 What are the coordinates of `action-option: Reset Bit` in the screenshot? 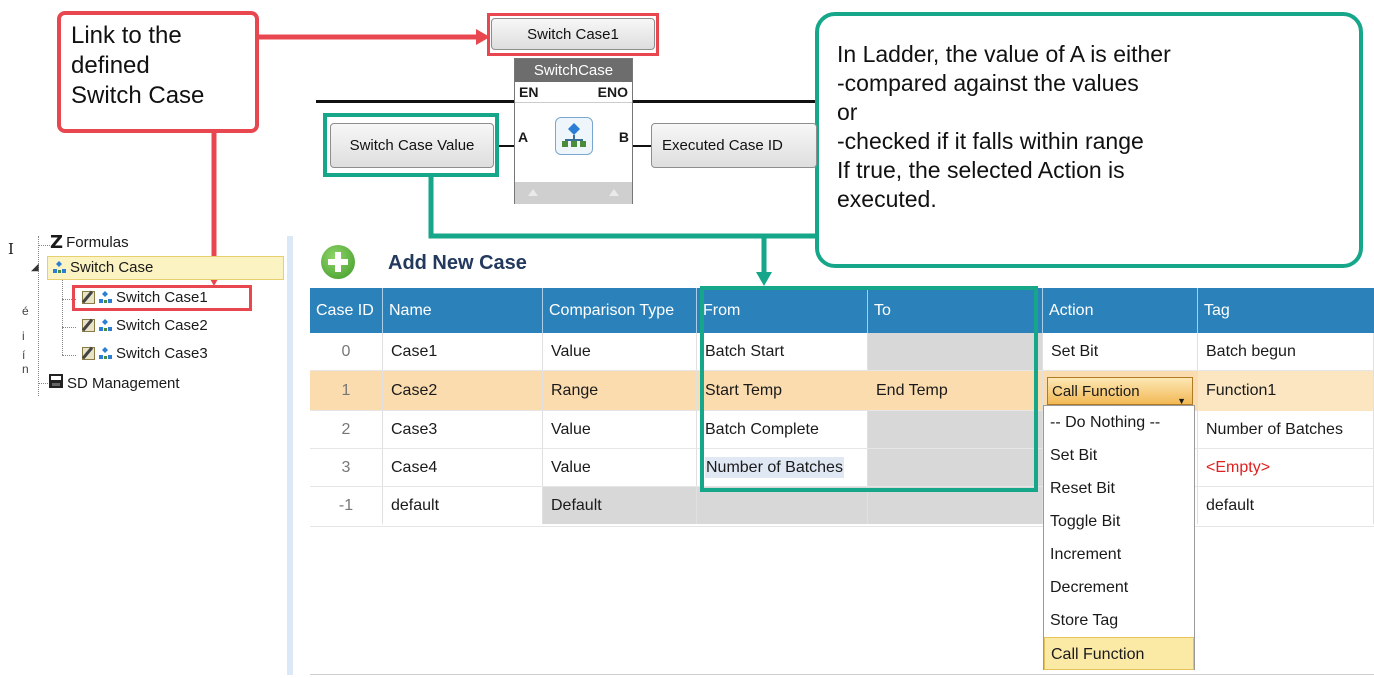 It's located at (1119, 488).